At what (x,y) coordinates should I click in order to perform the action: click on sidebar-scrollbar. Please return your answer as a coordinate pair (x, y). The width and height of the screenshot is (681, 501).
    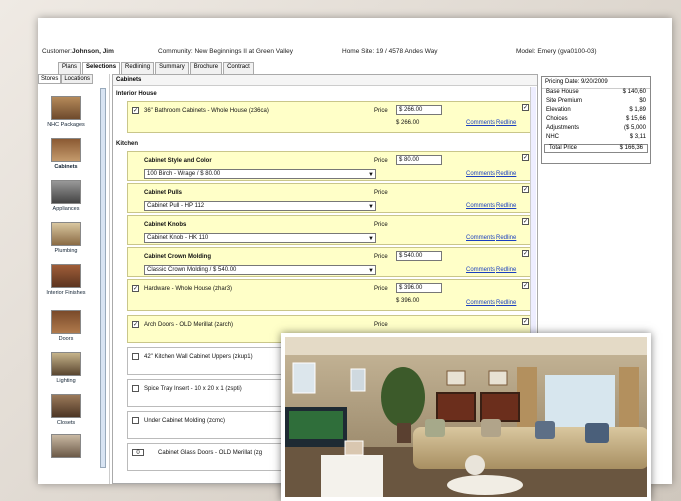
    Looking at the image, I should click on (103, 278).